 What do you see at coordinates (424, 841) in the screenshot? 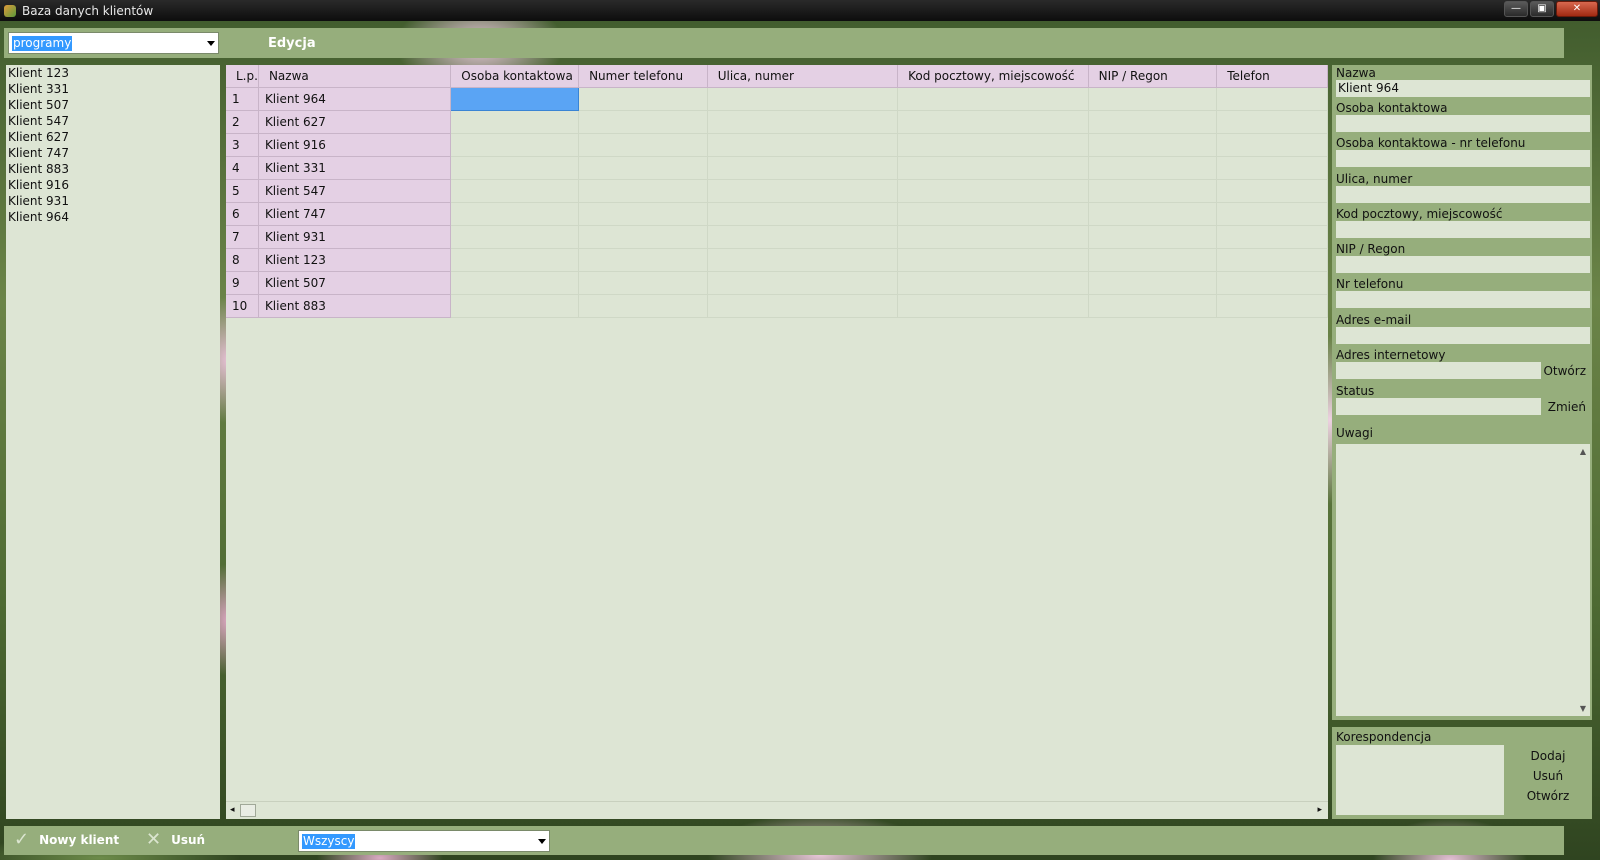
I see `status-filter-combo: Wszyscy` at bounding box center [424, 841].